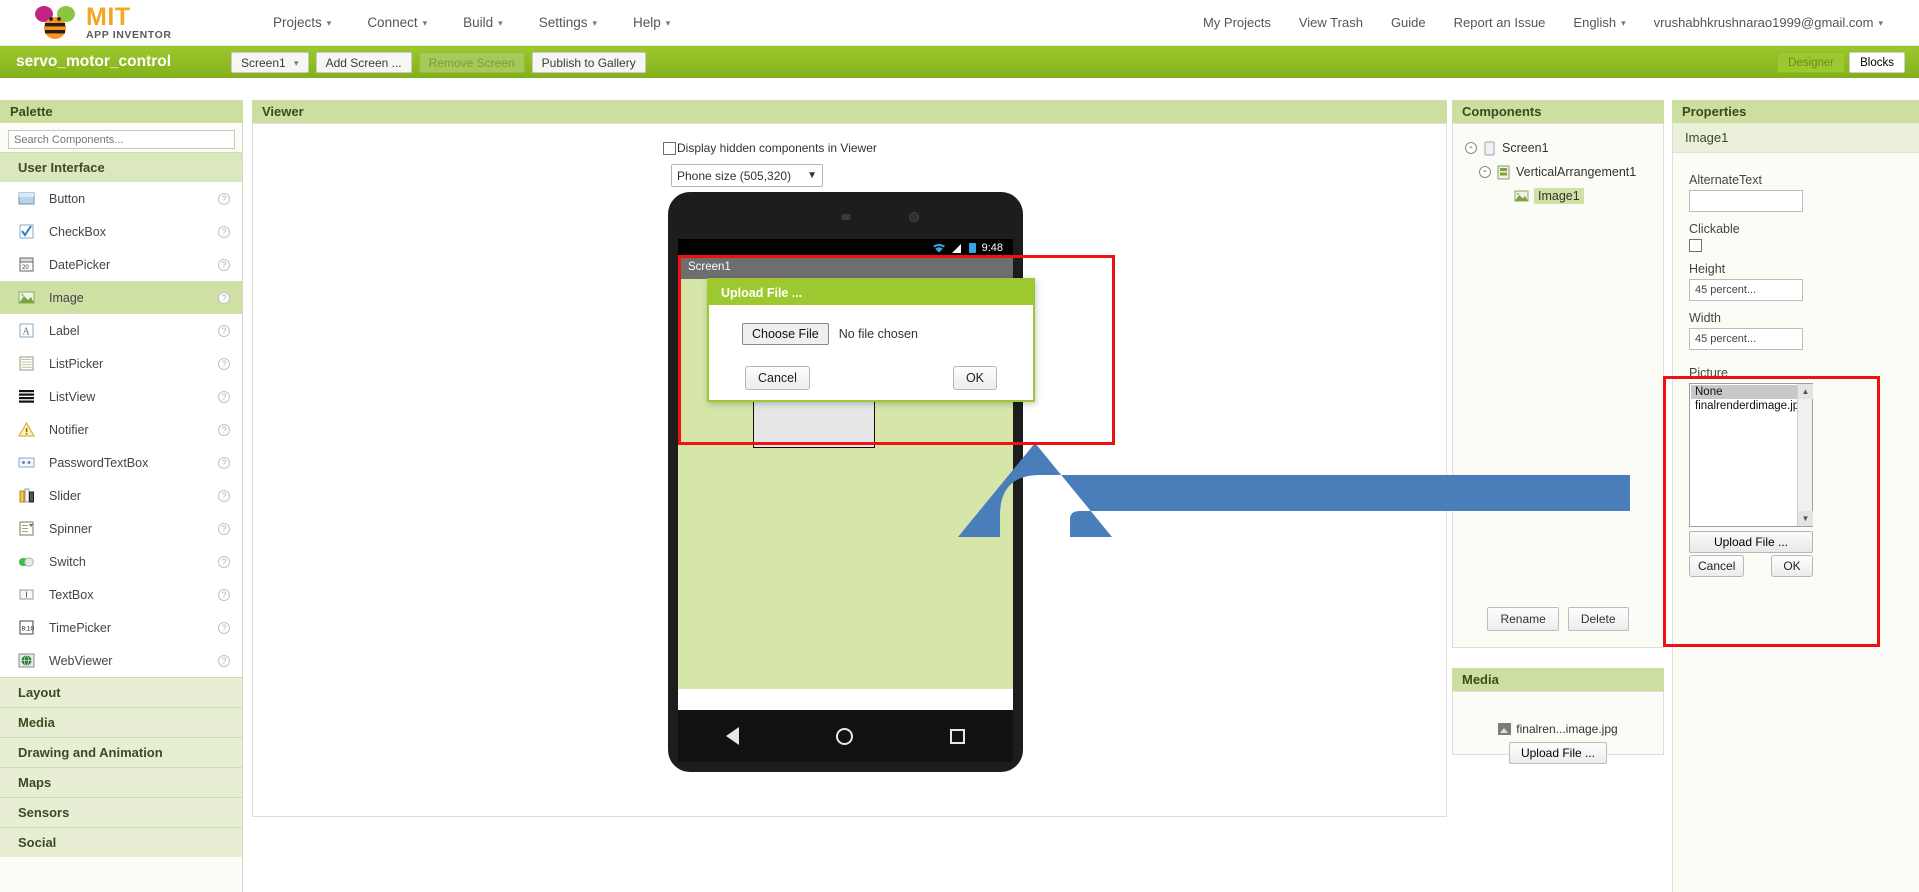 The height and width of the screenshot is (892, 1919). What do you see at coordinates (1558, 148) in the screenshot?
I see `component-tree-node-screen1: - Screen1` at bounding box center [1558, 148].